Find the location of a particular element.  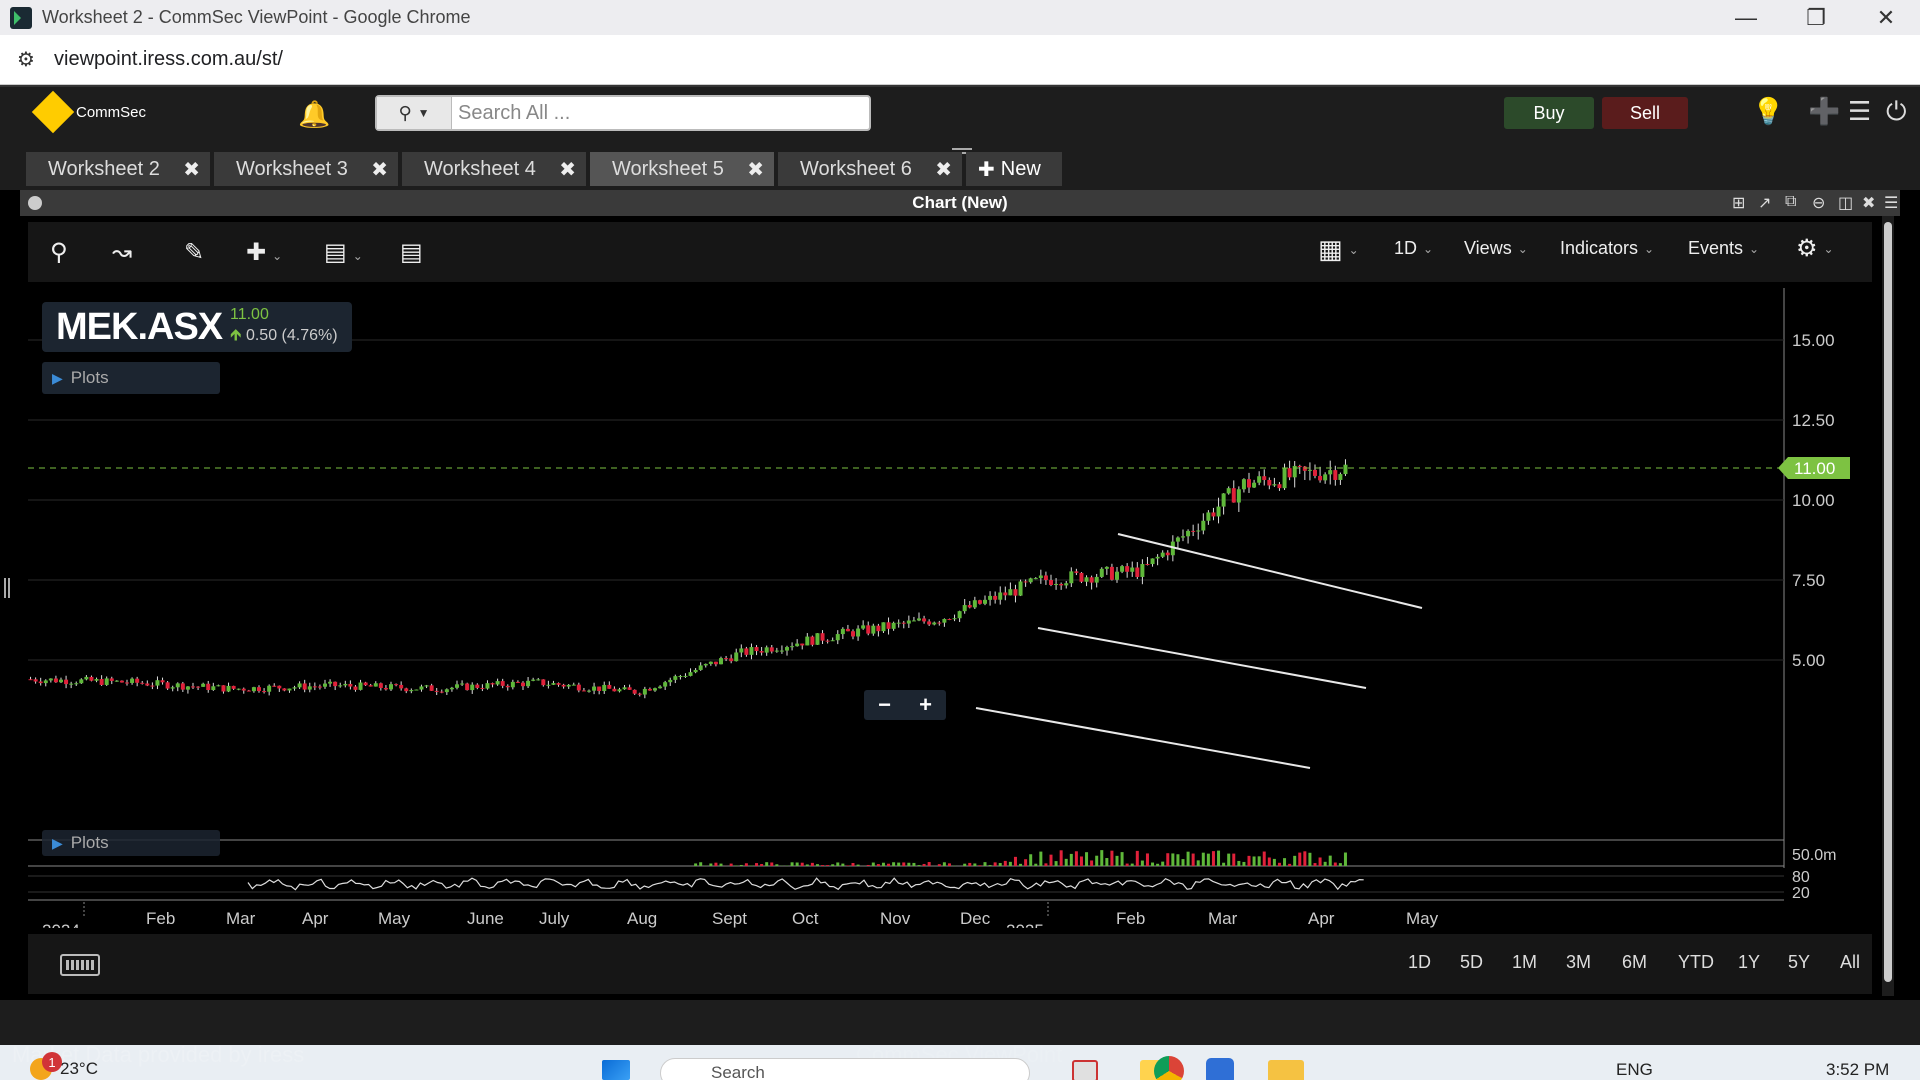

site-settings-icon: ⚙ is located at coordinates (26, 60).